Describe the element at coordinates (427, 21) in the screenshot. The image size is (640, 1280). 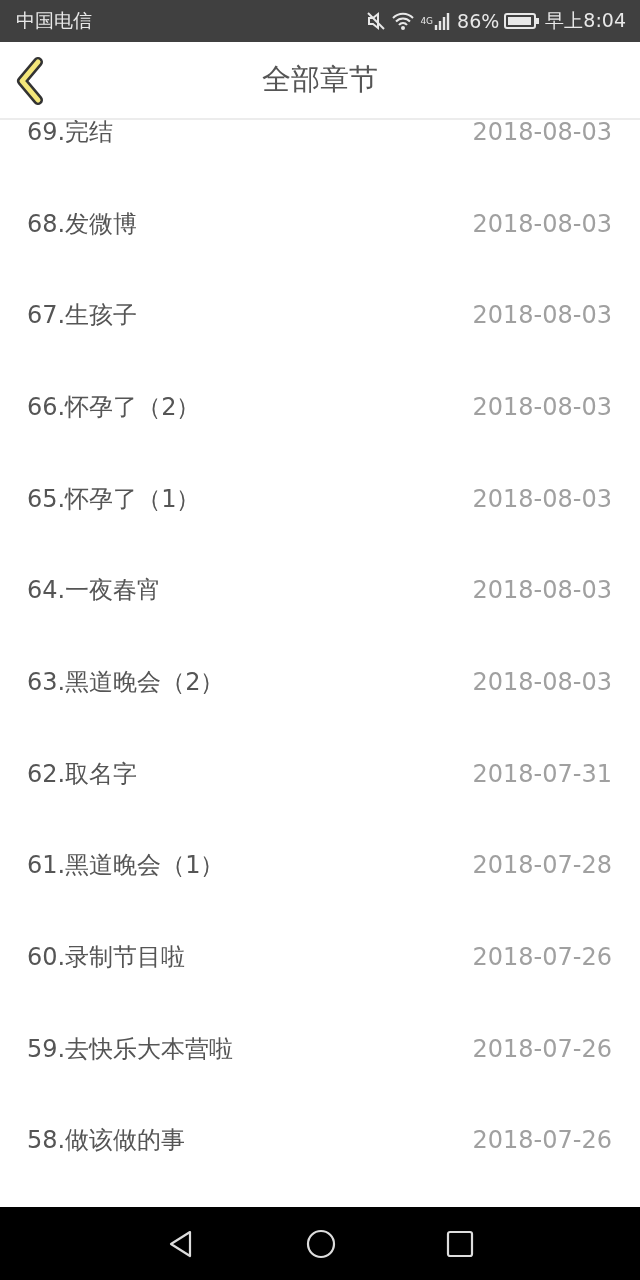
I see `network-type: 4G` at that location.